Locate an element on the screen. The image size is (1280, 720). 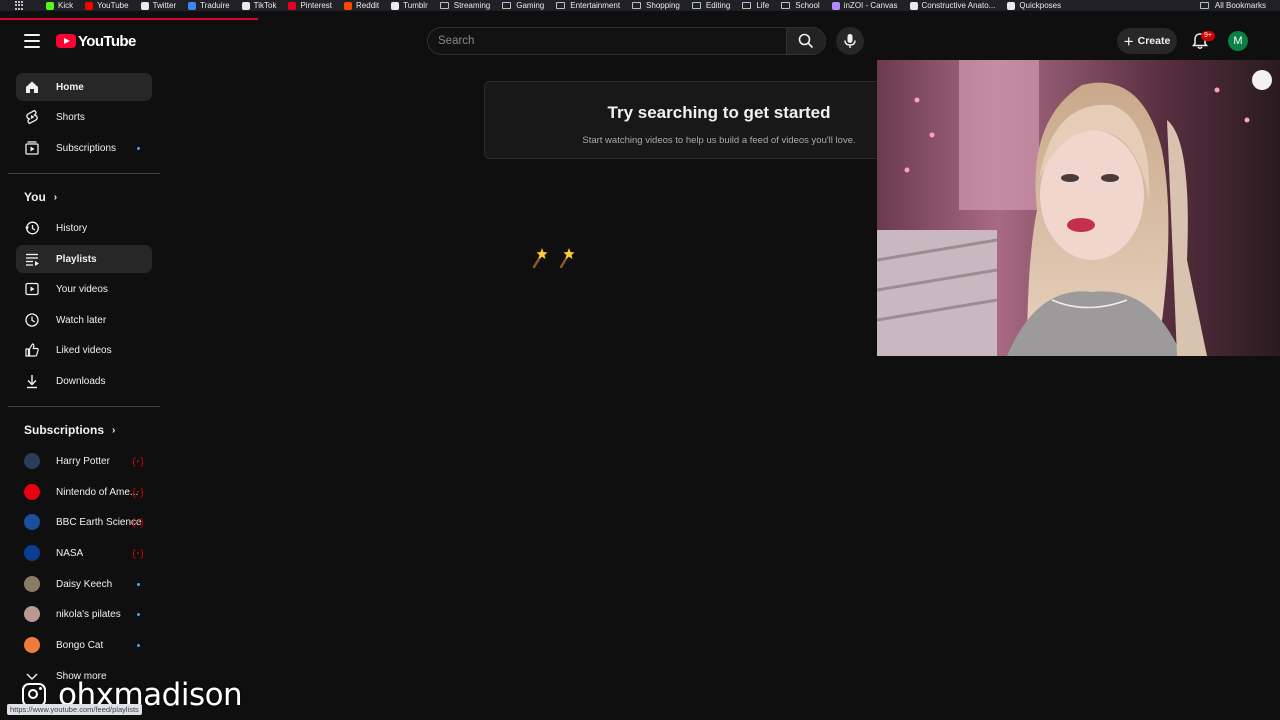
subscriptions-icon is located at coordinates (32, 148).